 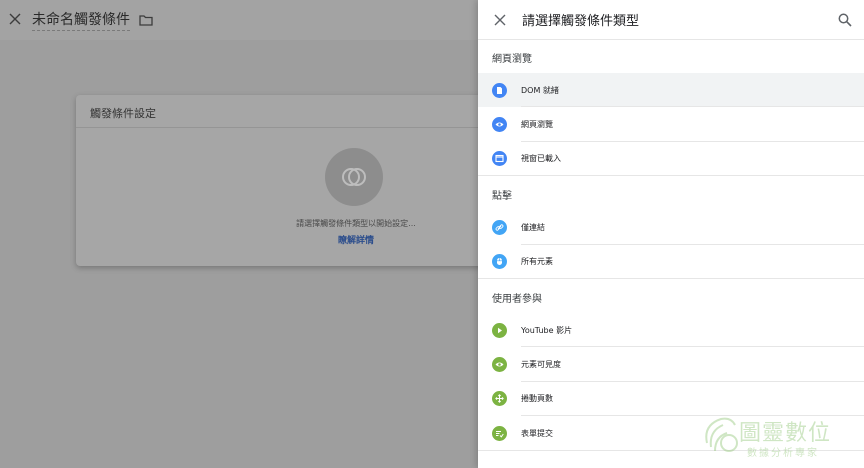 What do you see at coordinates (499, 90) in the screenshot?
I see `document-icon` at bounding box center [499, 90].